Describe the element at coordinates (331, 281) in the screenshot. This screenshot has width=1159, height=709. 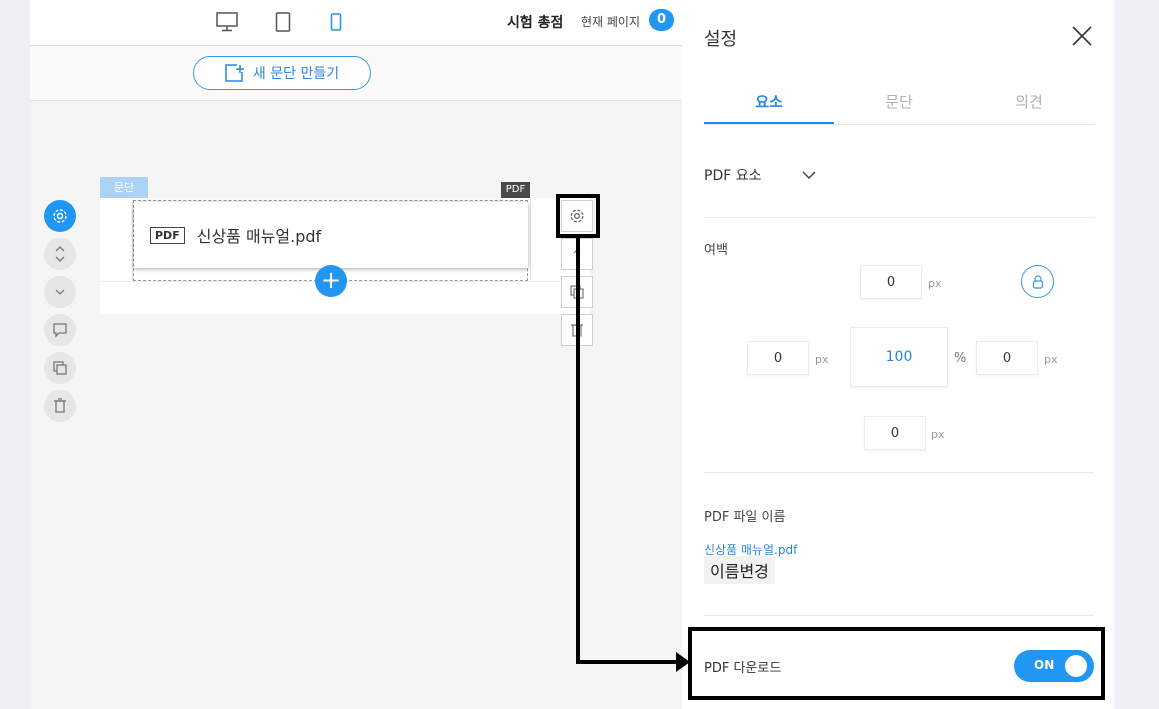
I see `add-element-button: +` at that location.